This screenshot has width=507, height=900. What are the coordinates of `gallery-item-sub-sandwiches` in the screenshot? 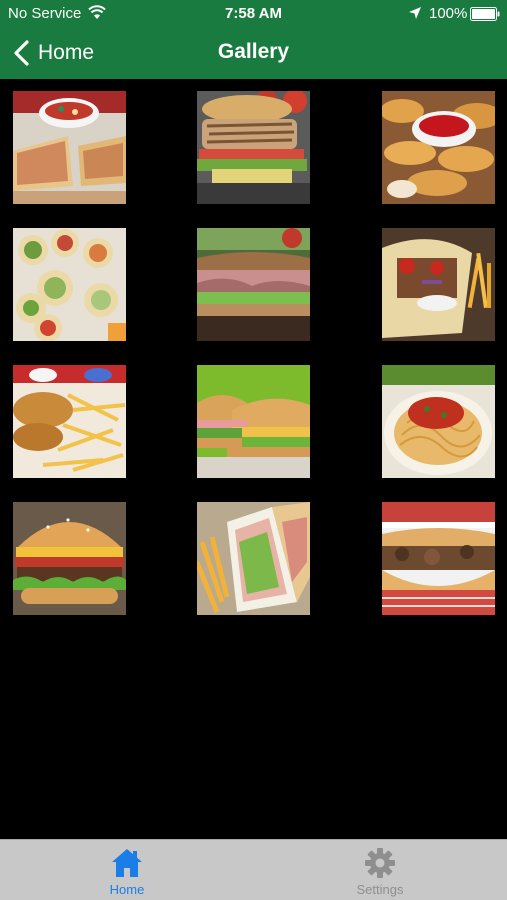 It's located at (253, 421).